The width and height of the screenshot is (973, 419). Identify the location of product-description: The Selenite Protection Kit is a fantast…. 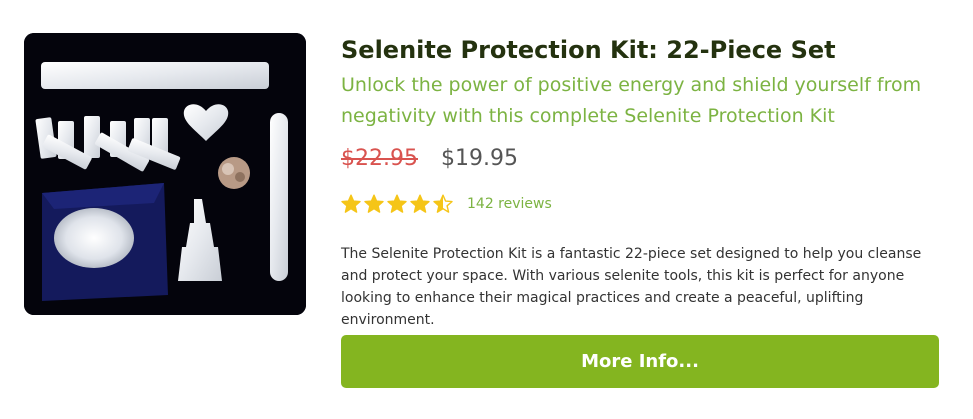
(631, 287).